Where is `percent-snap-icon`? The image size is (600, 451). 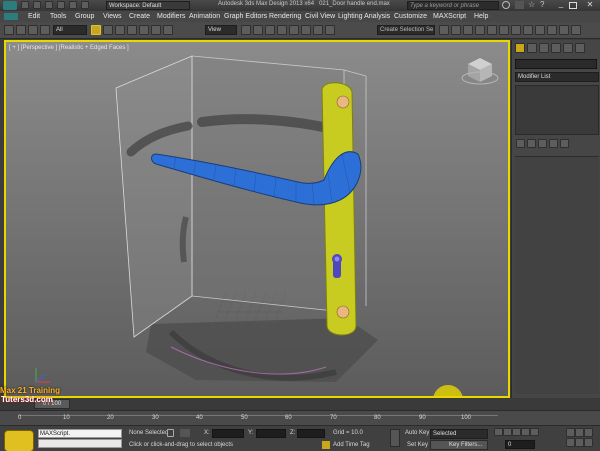 percent-snap-icon is located at coordinates (306, 30).